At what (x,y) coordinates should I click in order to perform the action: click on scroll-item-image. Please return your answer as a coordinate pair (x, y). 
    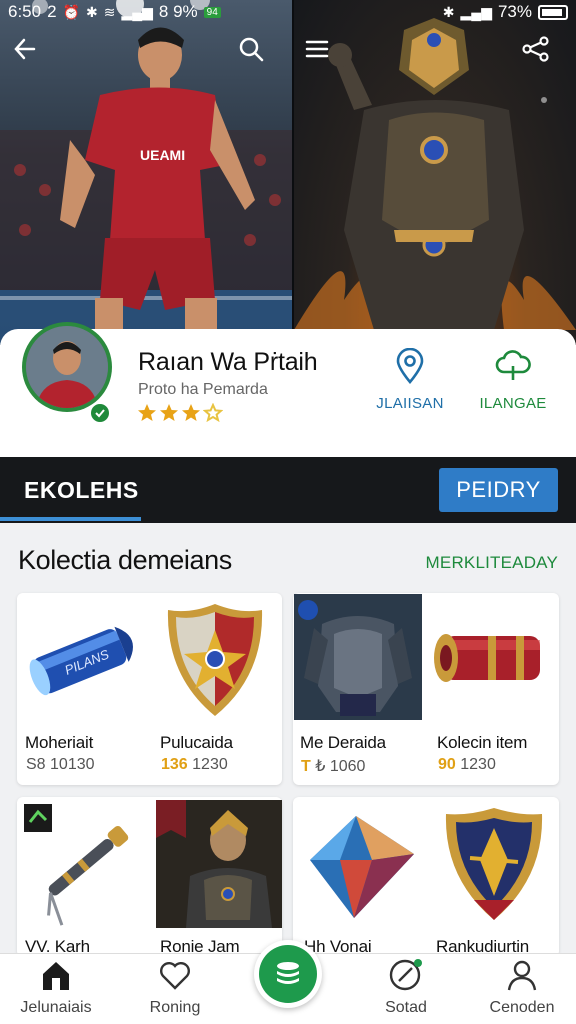
    Looking at the image, I should click on (487, 658).